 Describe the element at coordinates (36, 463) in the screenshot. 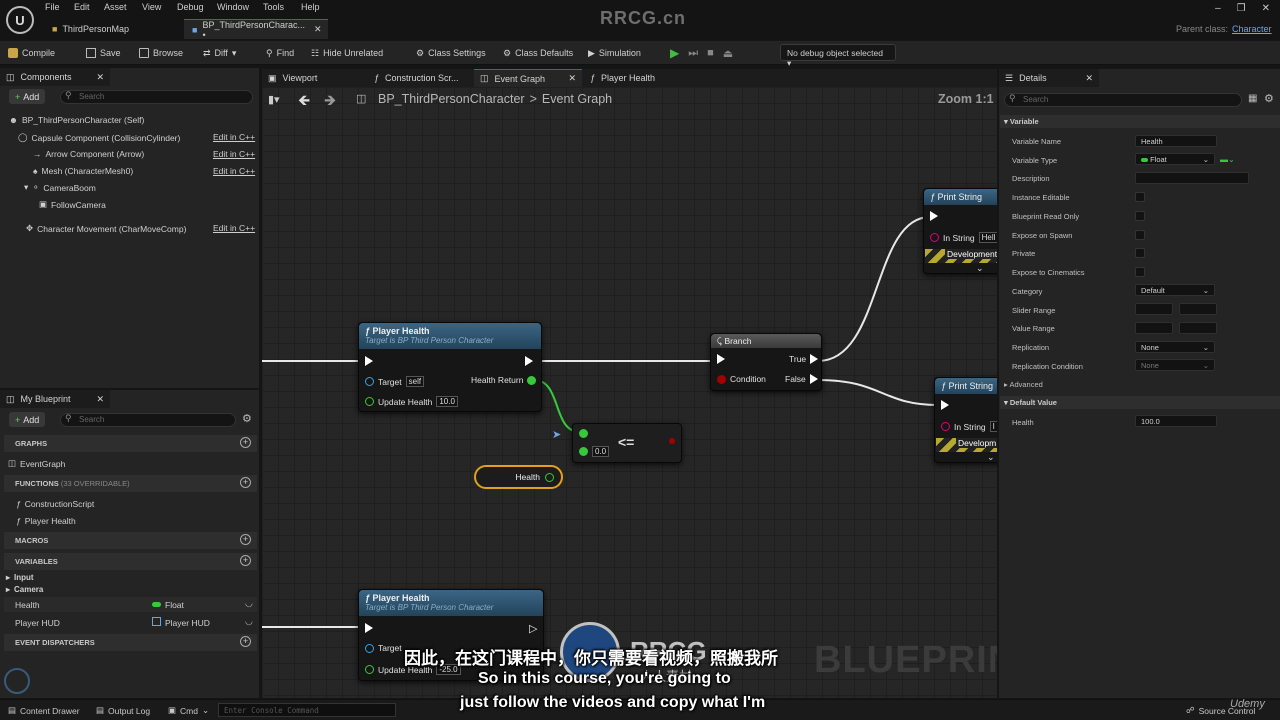

I see `graph-eventgraph: ◫ EventGraph` at that location.